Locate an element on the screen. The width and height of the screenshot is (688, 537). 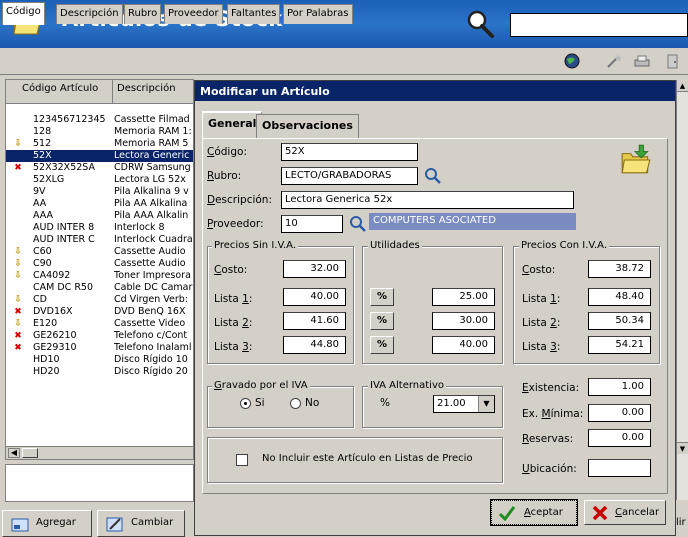
table-row: CAM DC R50 Cable DC Camar is located at coordinates (99, 288).